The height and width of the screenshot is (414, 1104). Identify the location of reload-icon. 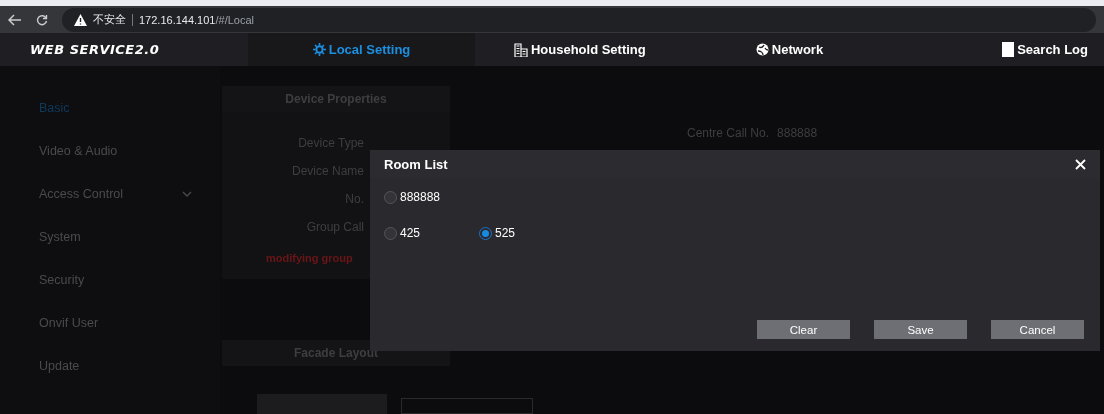
(42, 19).